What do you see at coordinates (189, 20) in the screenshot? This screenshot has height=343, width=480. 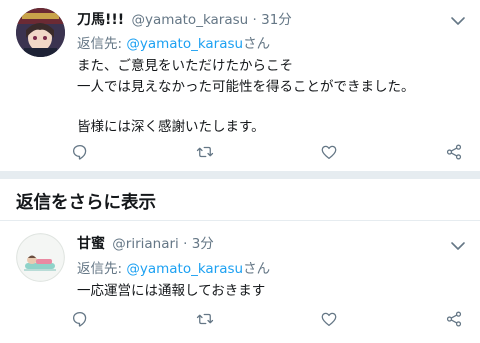 I see `user-handle: @yamato_karasu` at bounding box center [189, 20].